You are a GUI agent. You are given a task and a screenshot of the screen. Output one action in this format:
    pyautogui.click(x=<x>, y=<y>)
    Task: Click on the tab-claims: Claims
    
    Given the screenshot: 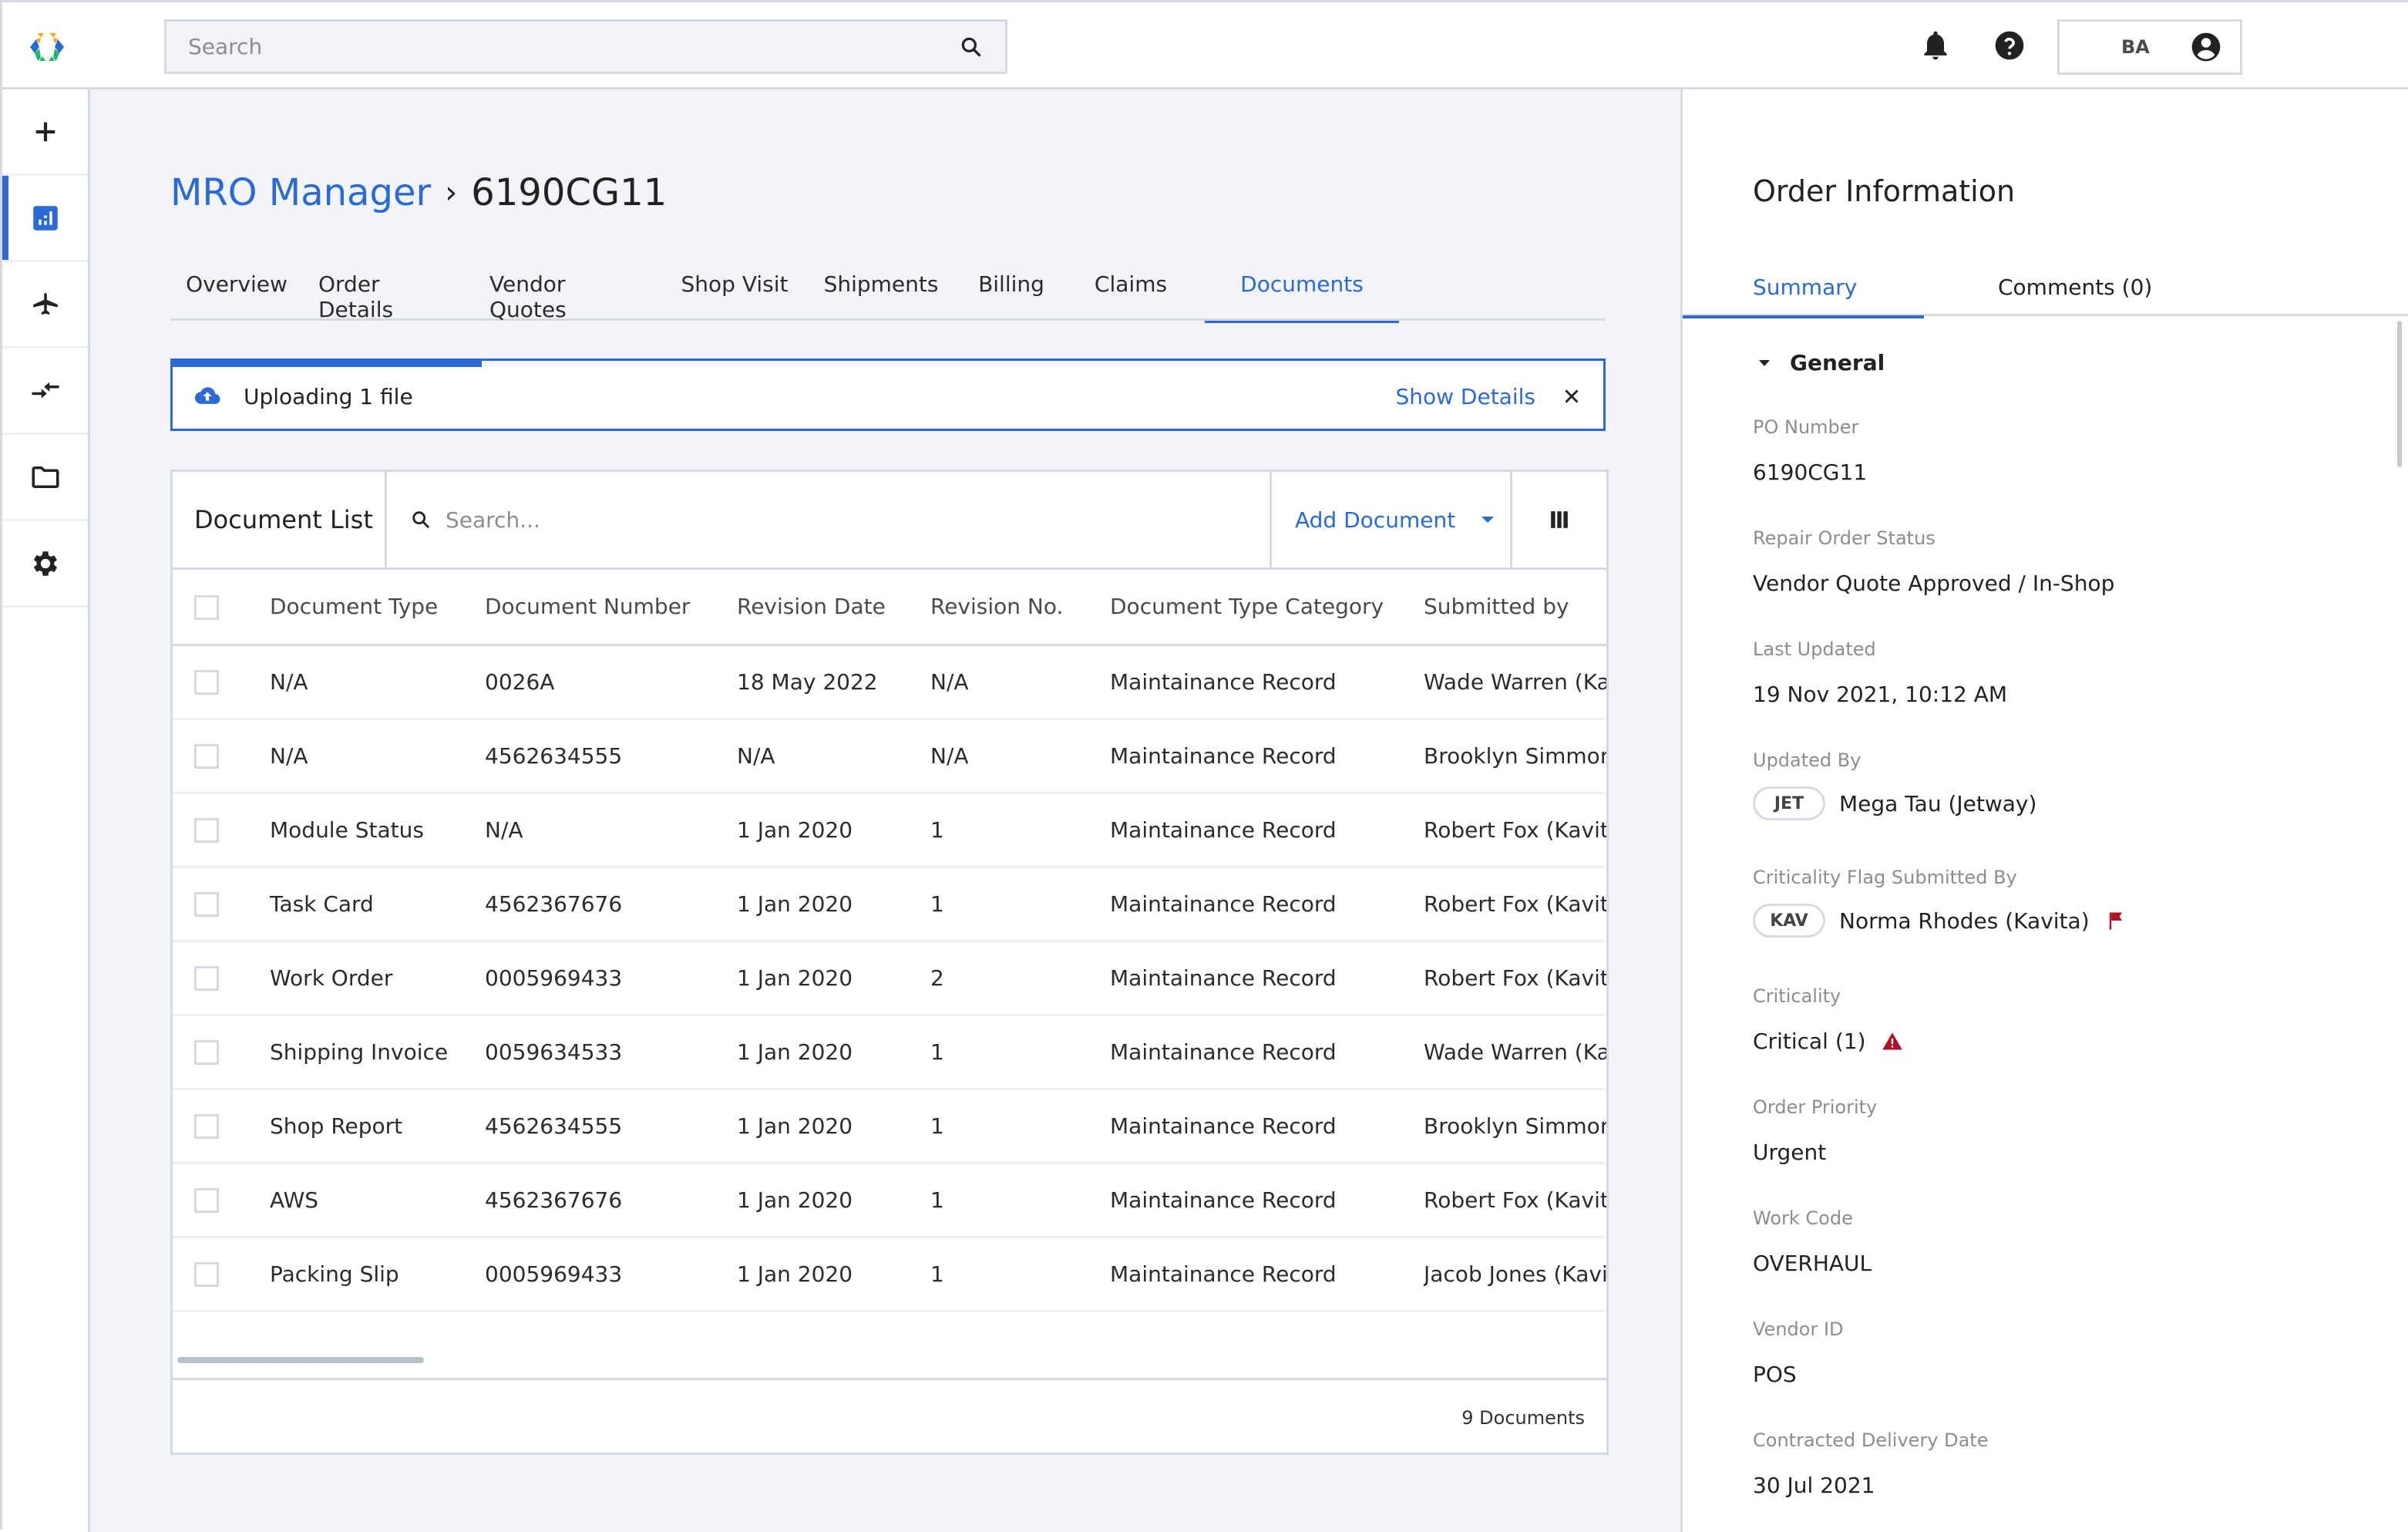 What is the action you would take?
    pyautogui.click(x=1131, y=296)
    